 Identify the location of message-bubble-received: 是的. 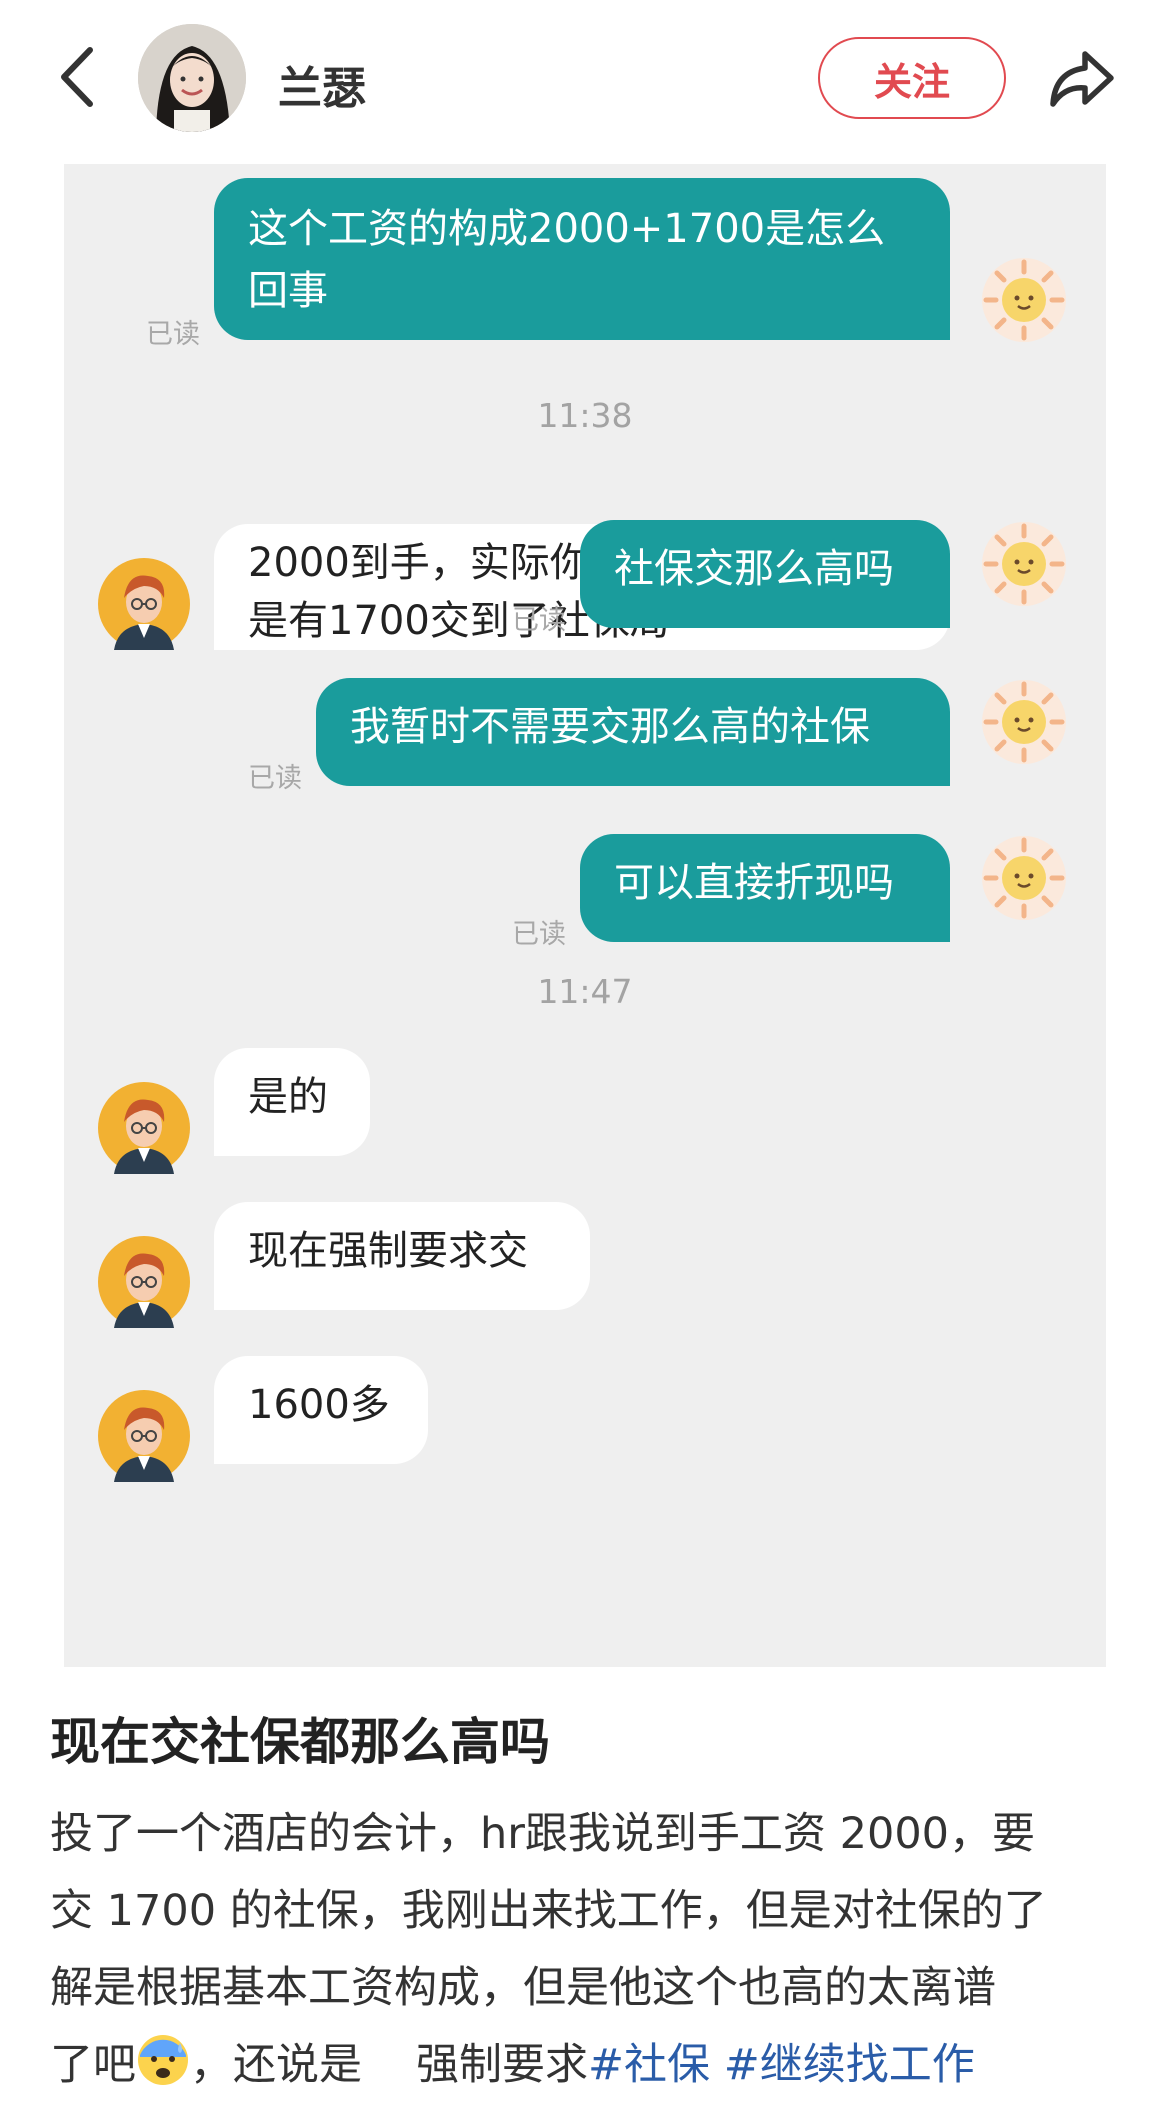
(292, 1102).